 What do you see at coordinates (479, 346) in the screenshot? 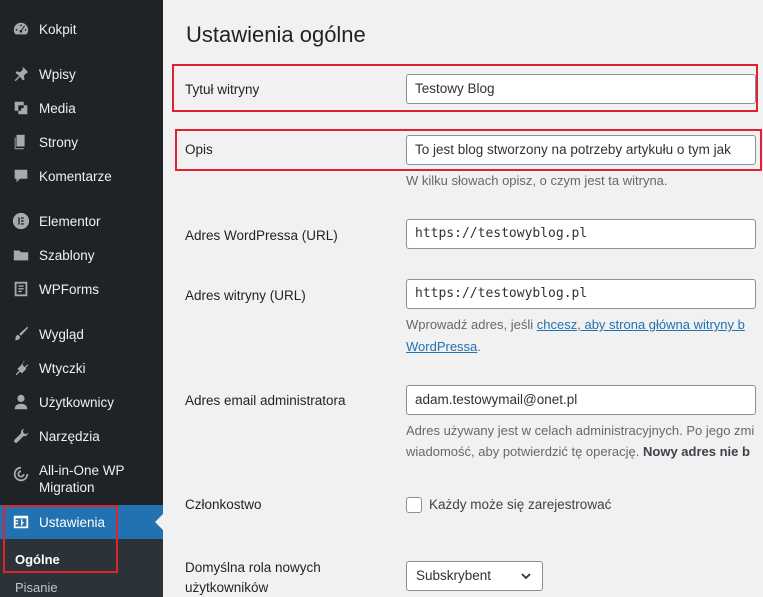
I see `site-url-desc-suffix: .` at bounding box center [479, 346].